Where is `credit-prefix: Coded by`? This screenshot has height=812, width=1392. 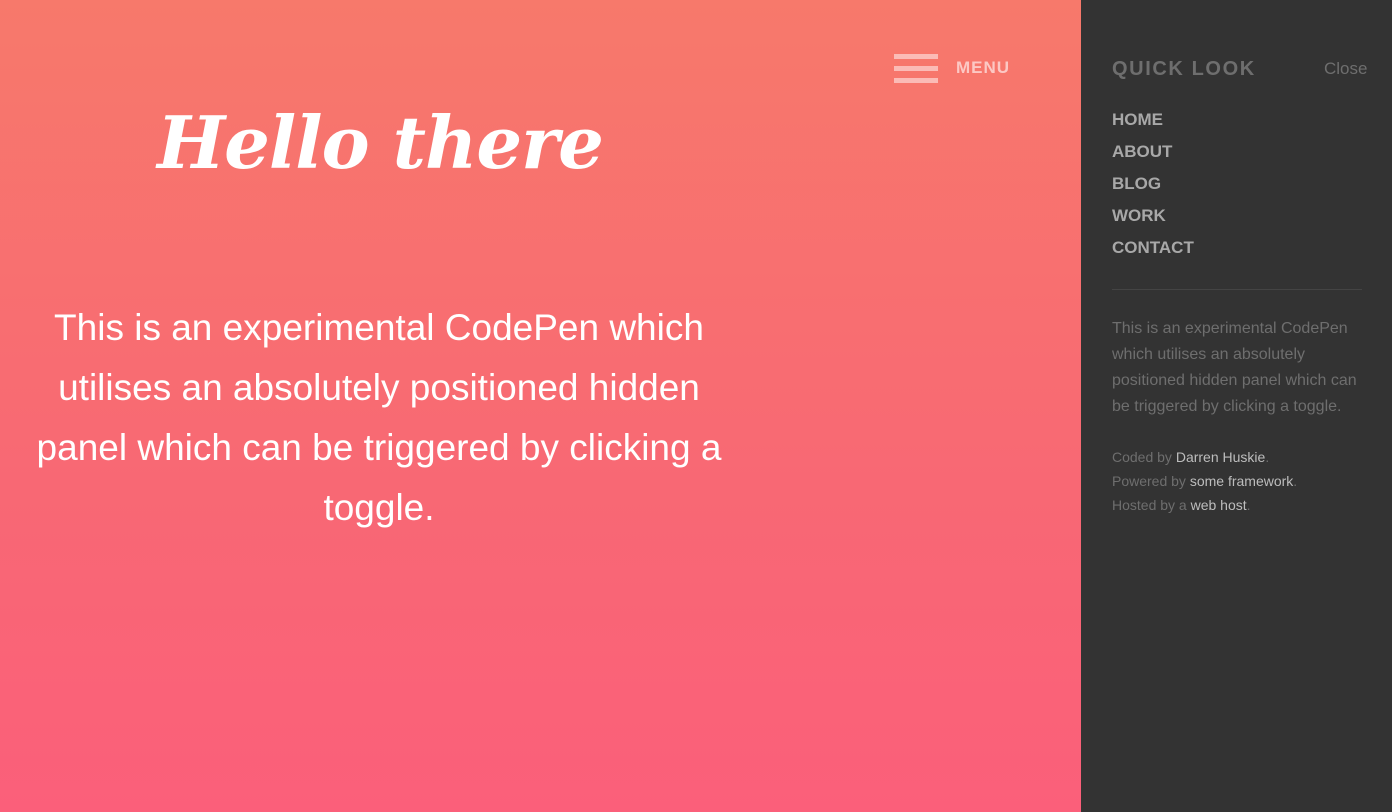
credit-prefix: Coded by is located at coordinates (1144, 457).